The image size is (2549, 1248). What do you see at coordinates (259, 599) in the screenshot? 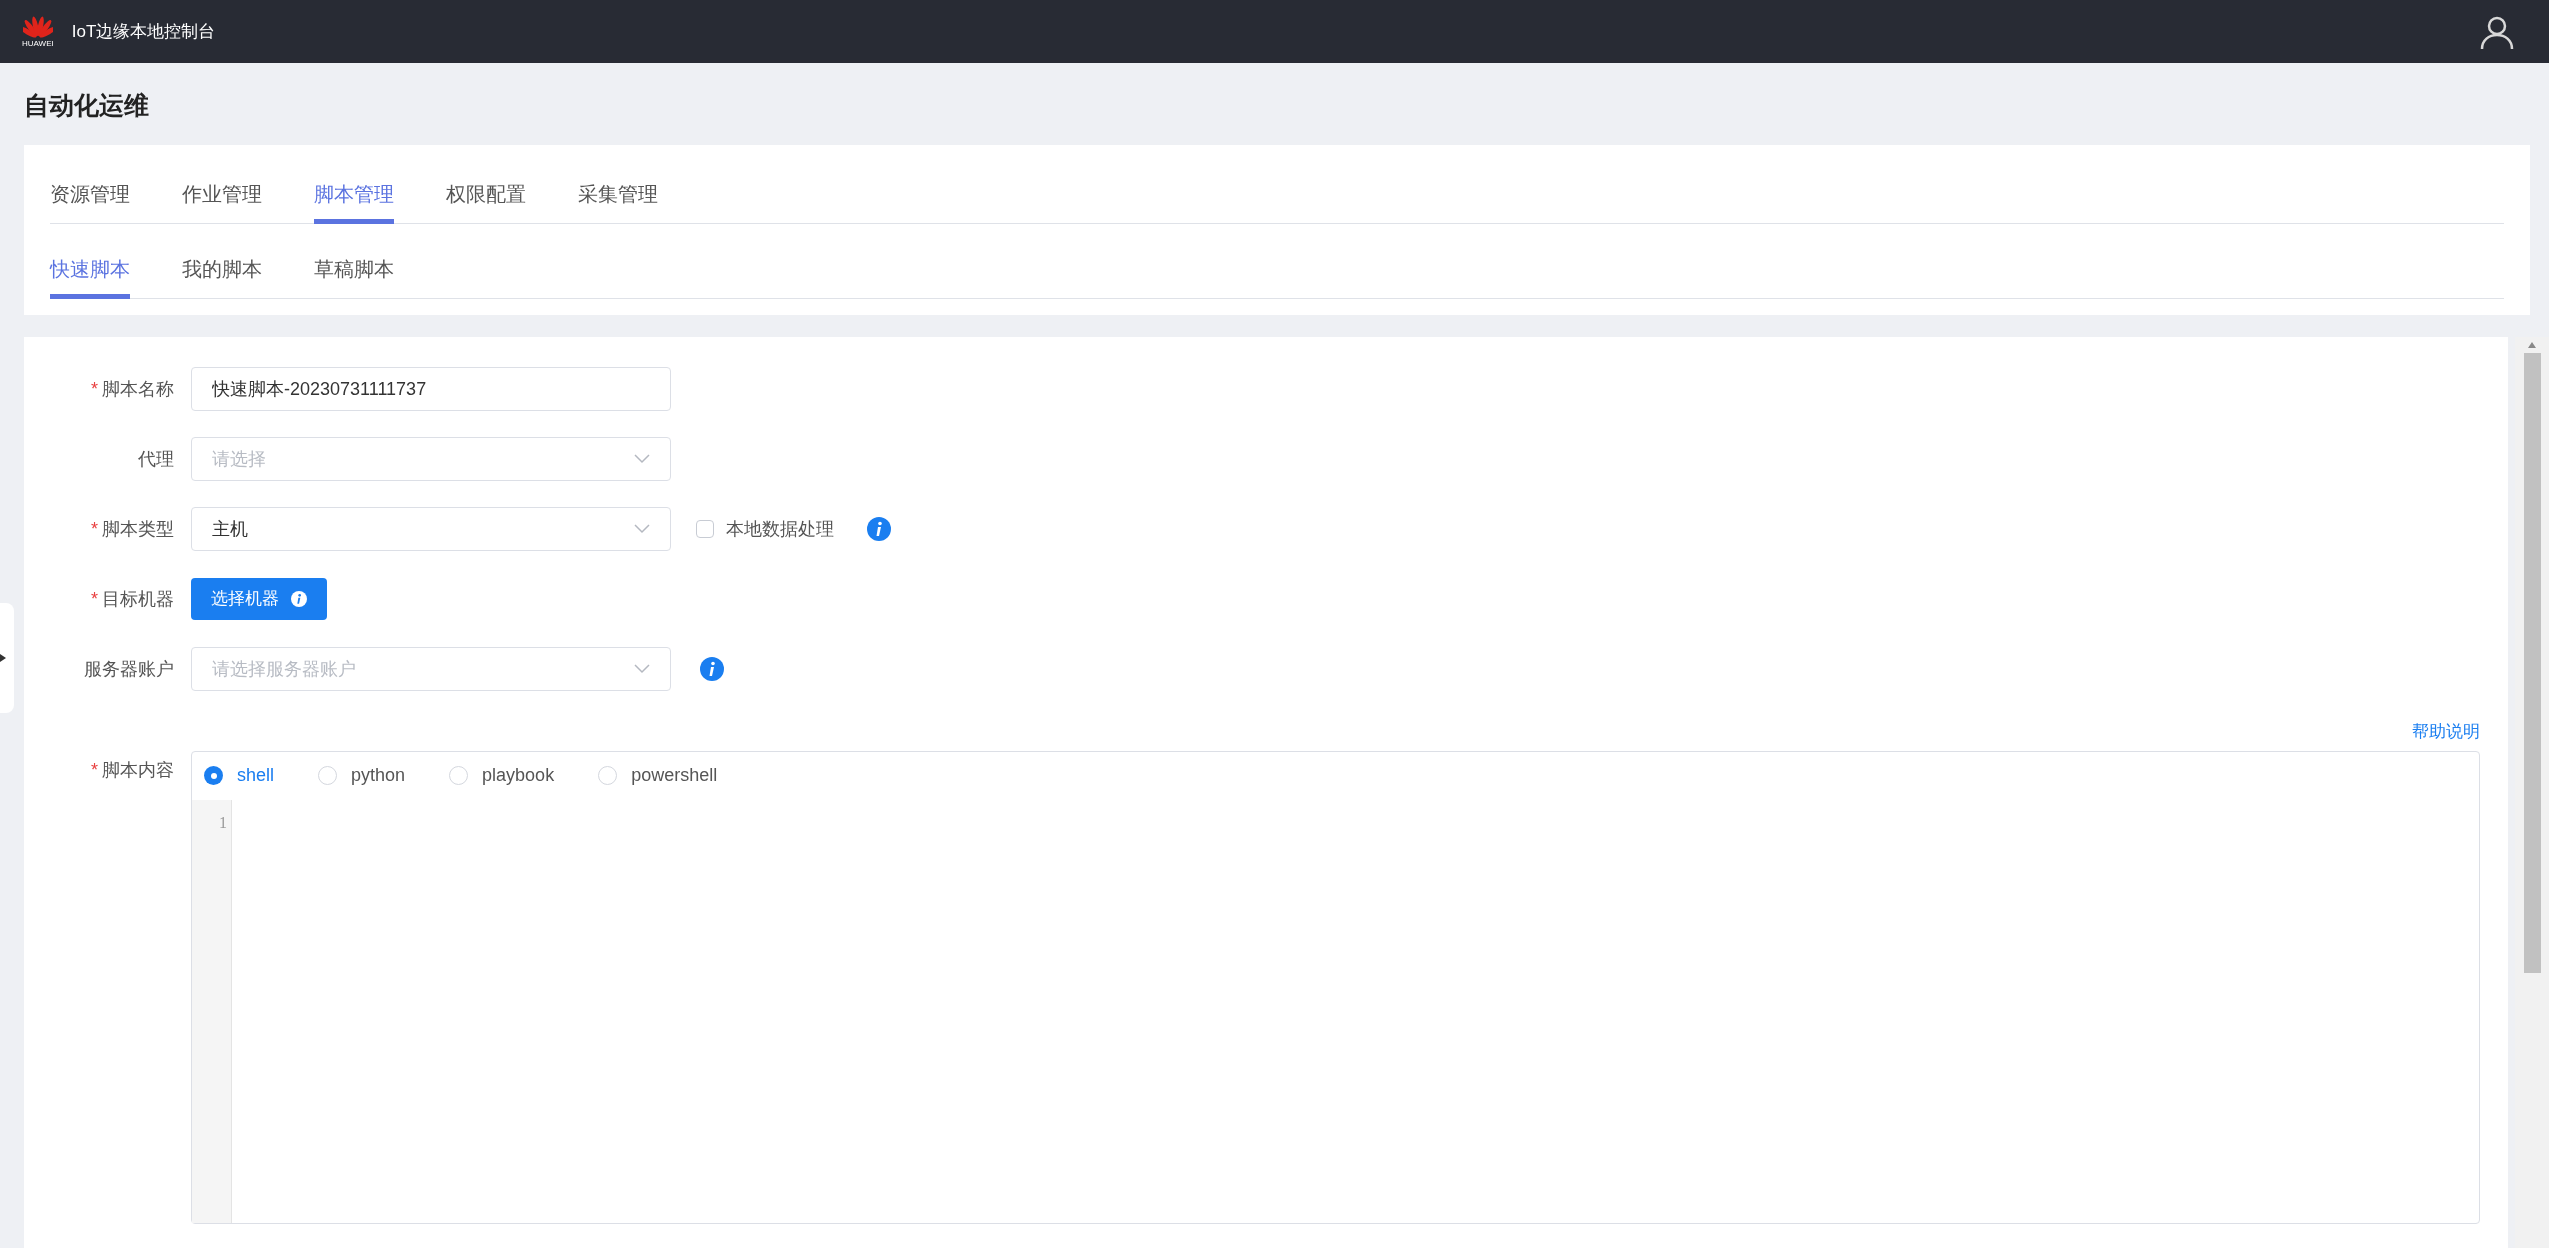
I see `select-machine-button: 选择机器` at bounding box center [259, 599].